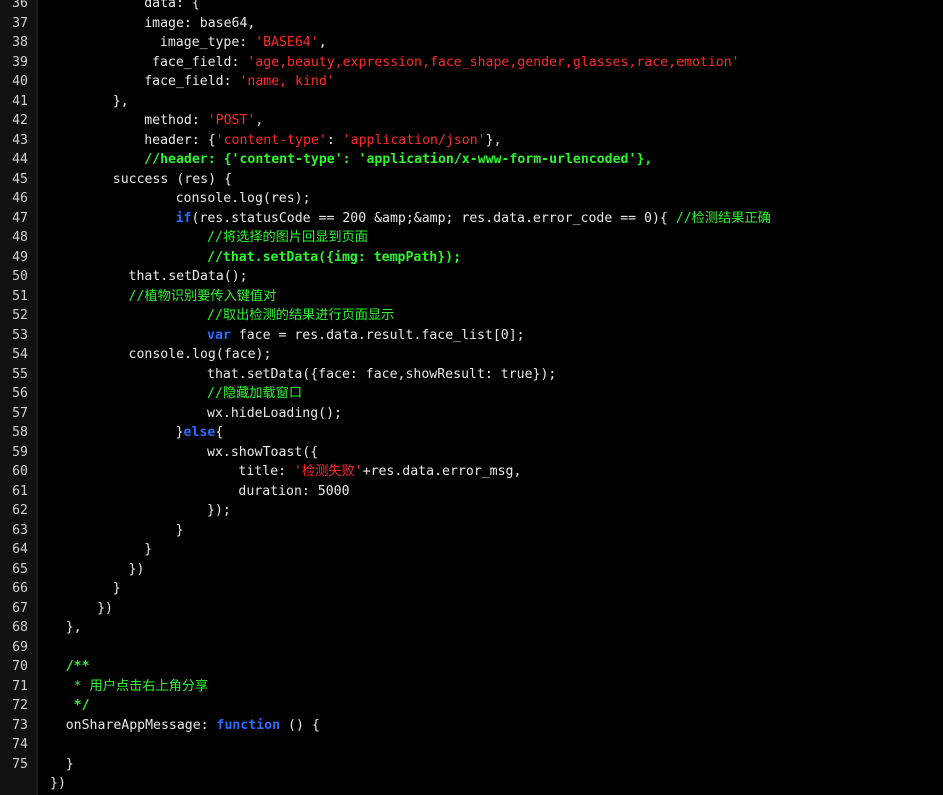 The width and height of the screenshot is (943, 795). I want to click on code-line: 37 image: base64,, so click(471, 24).